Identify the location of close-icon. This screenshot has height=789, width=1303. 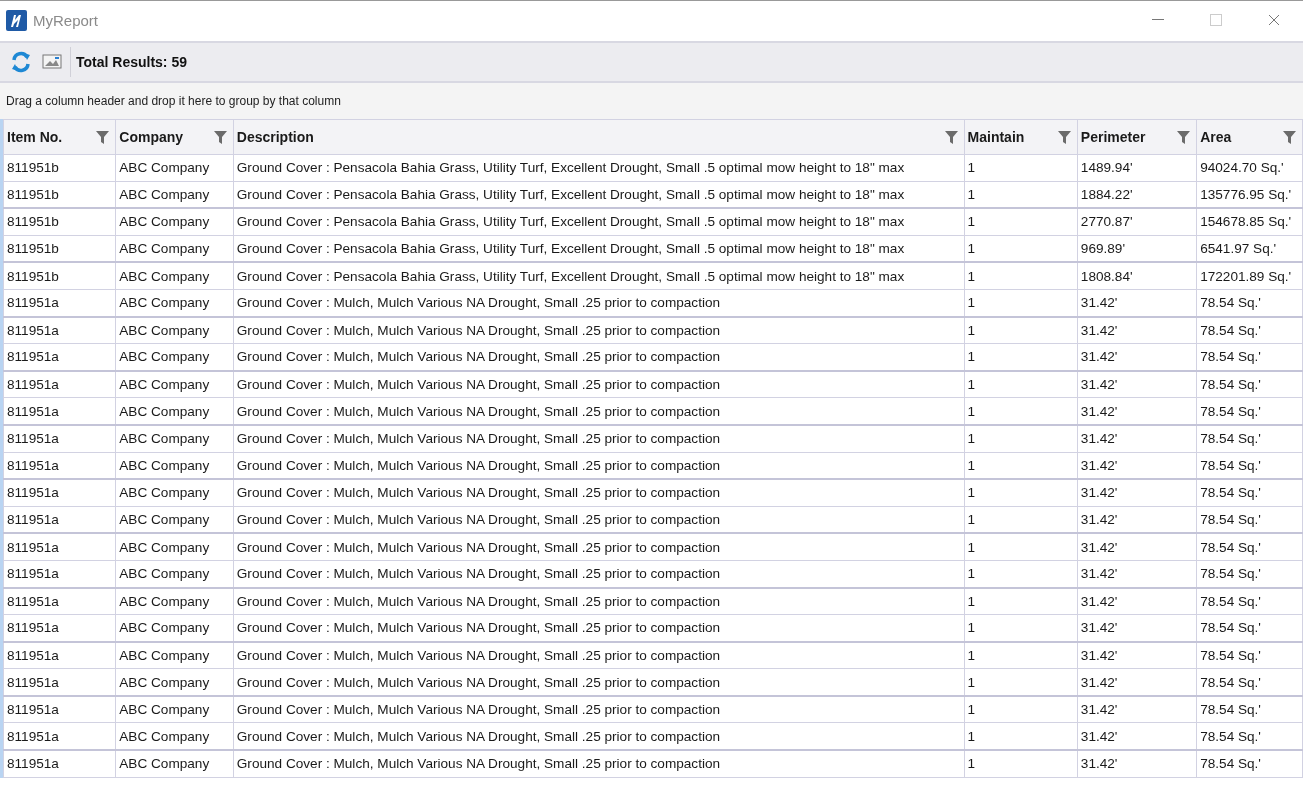
(1274, 20).